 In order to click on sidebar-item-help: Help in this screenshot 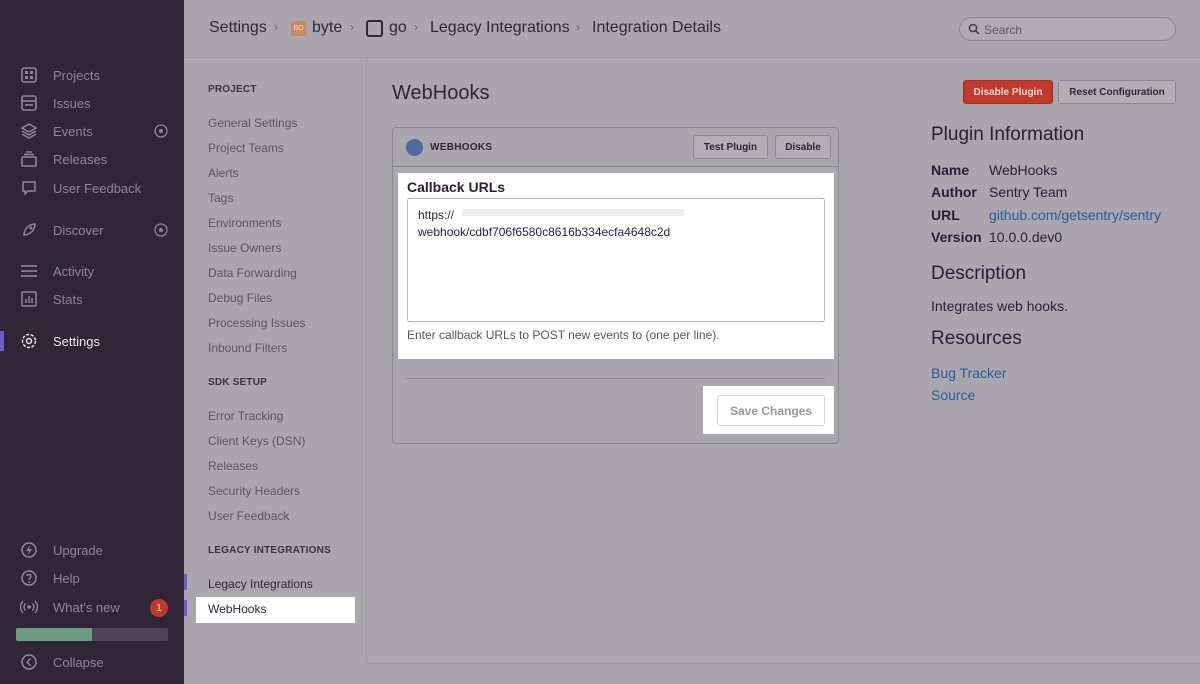, I will do `click(92, 578)`.